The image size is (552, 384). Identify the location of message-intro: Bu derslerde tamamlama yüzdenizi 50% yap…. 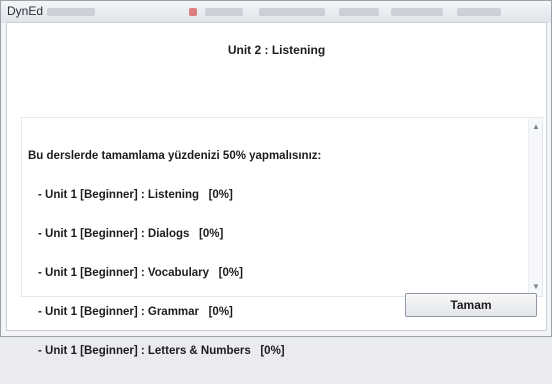
(175, 156).